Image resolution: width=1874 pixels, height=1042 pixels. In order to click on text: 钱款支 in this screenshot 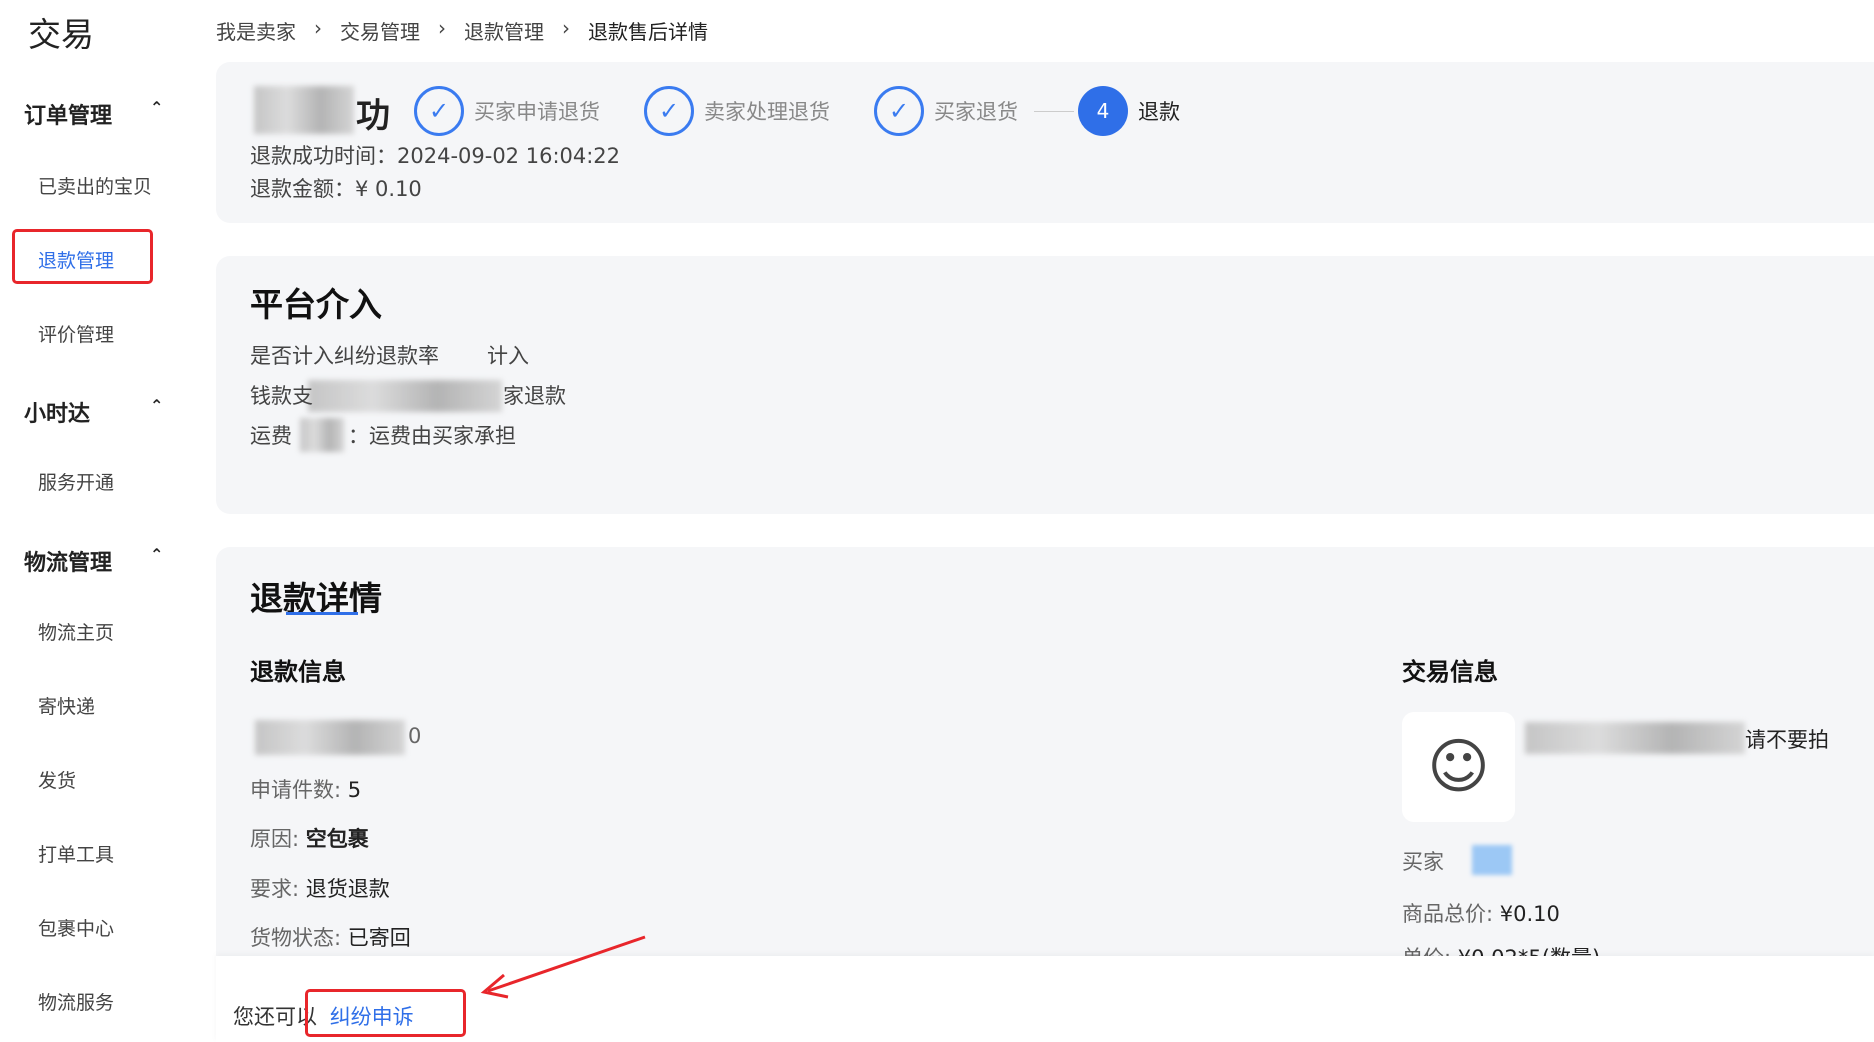, I will do `click(281, 396)`.